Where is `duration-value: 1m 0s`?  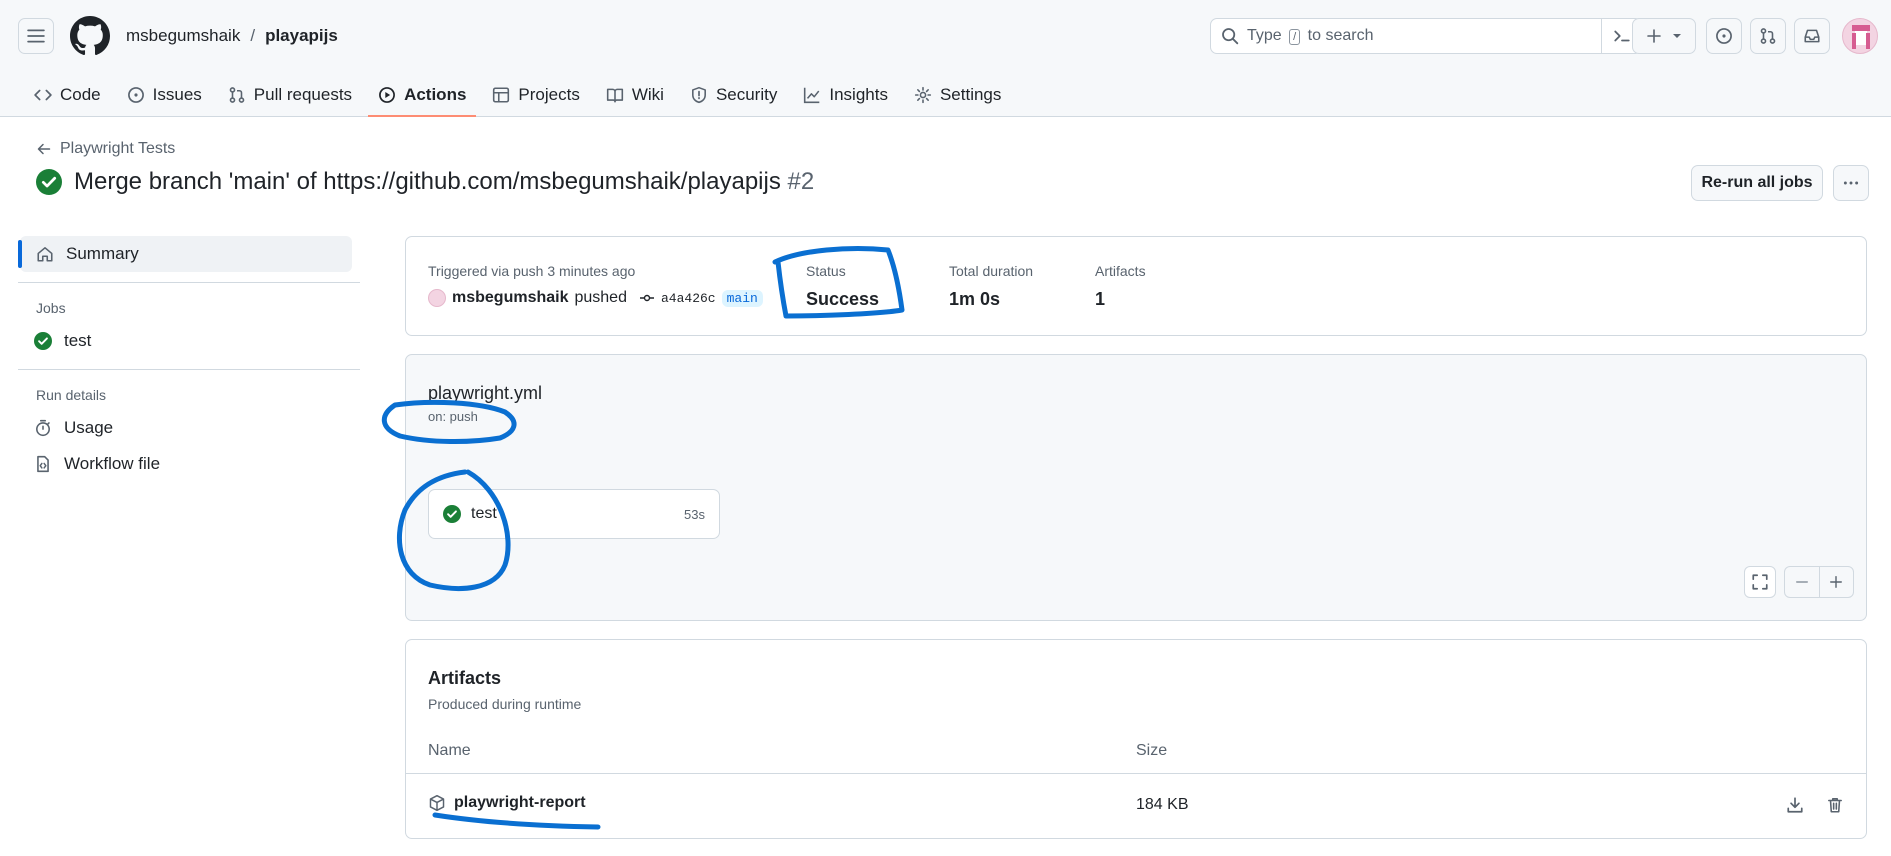 duration-value: 1m 0s is located at coordinates (975, 299).